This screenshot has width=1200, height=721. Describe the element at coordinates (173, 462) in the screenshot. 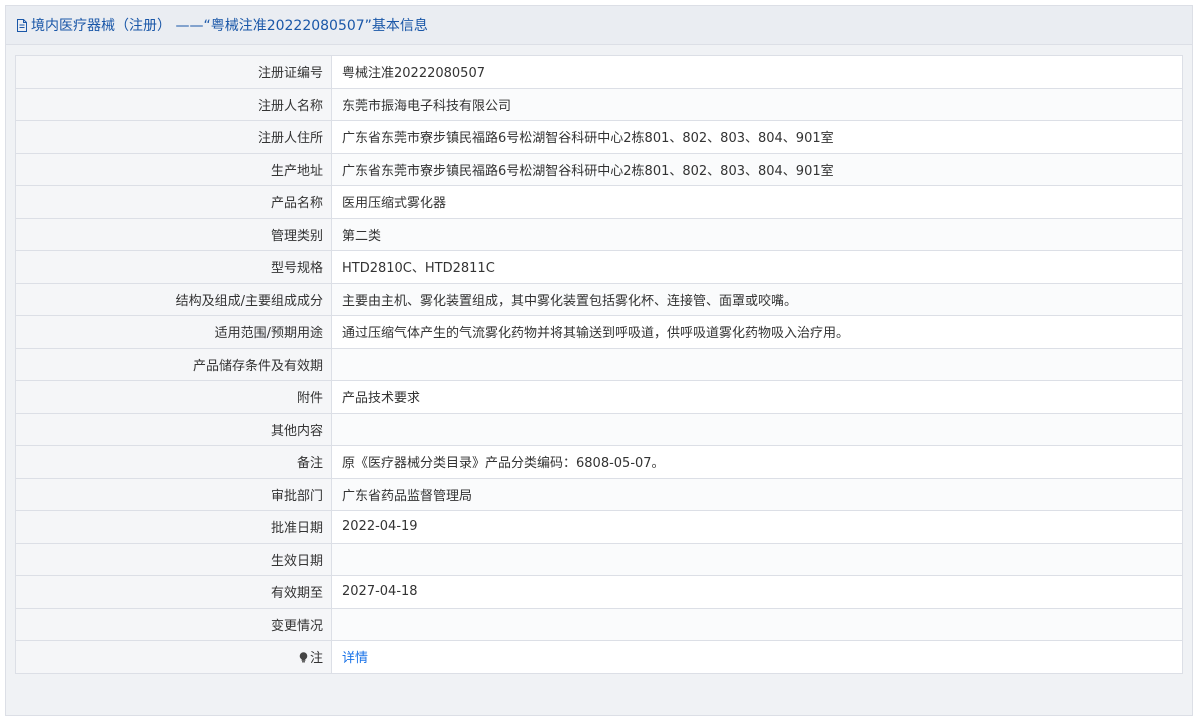

I see `field-label: 备注` at that location.